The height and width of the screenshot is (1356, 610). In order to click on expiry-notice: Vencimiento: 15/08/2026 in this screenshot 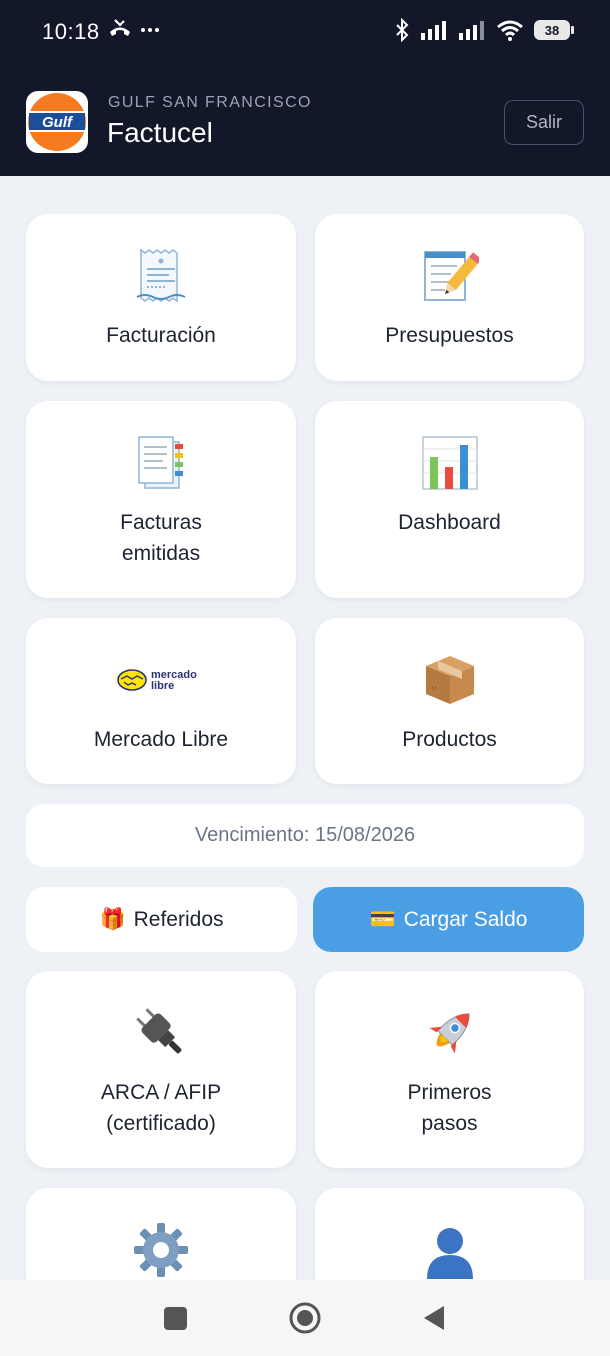, I will do `click(305, 835)`.